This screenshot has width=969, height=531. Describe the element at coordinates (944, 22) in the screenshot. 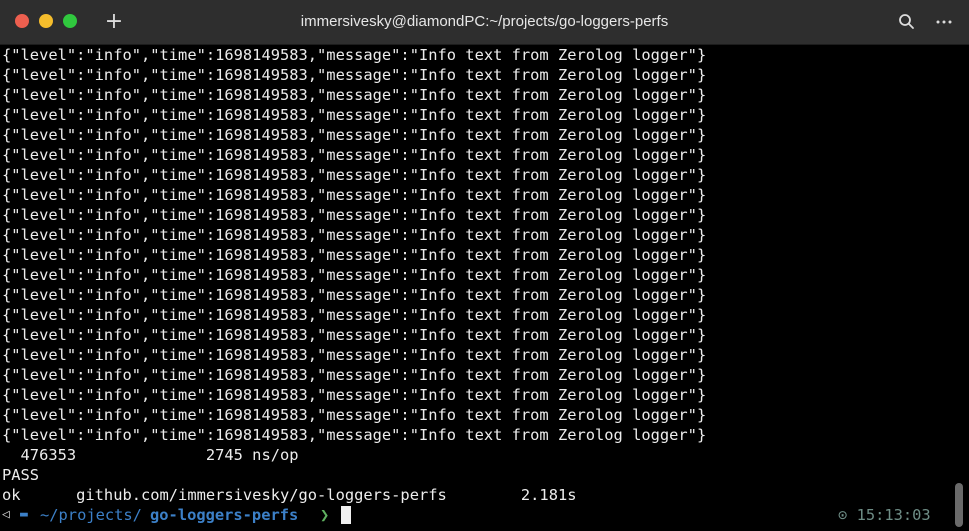

I see `more-menu-icon` at that location.